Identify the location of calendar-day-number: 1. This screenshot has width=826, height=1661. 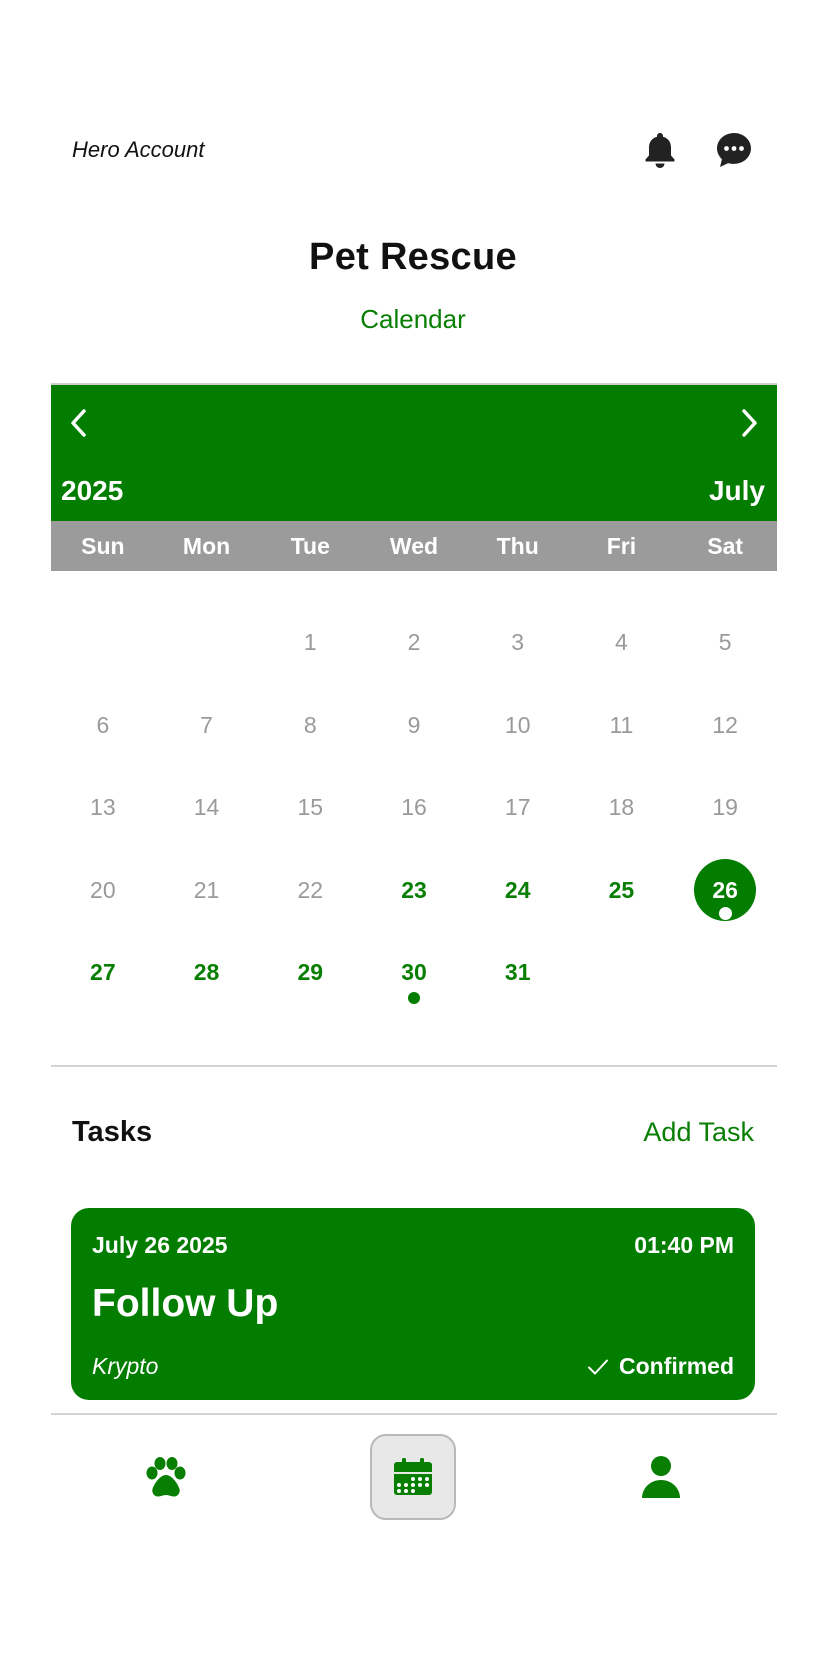
(310, 642).